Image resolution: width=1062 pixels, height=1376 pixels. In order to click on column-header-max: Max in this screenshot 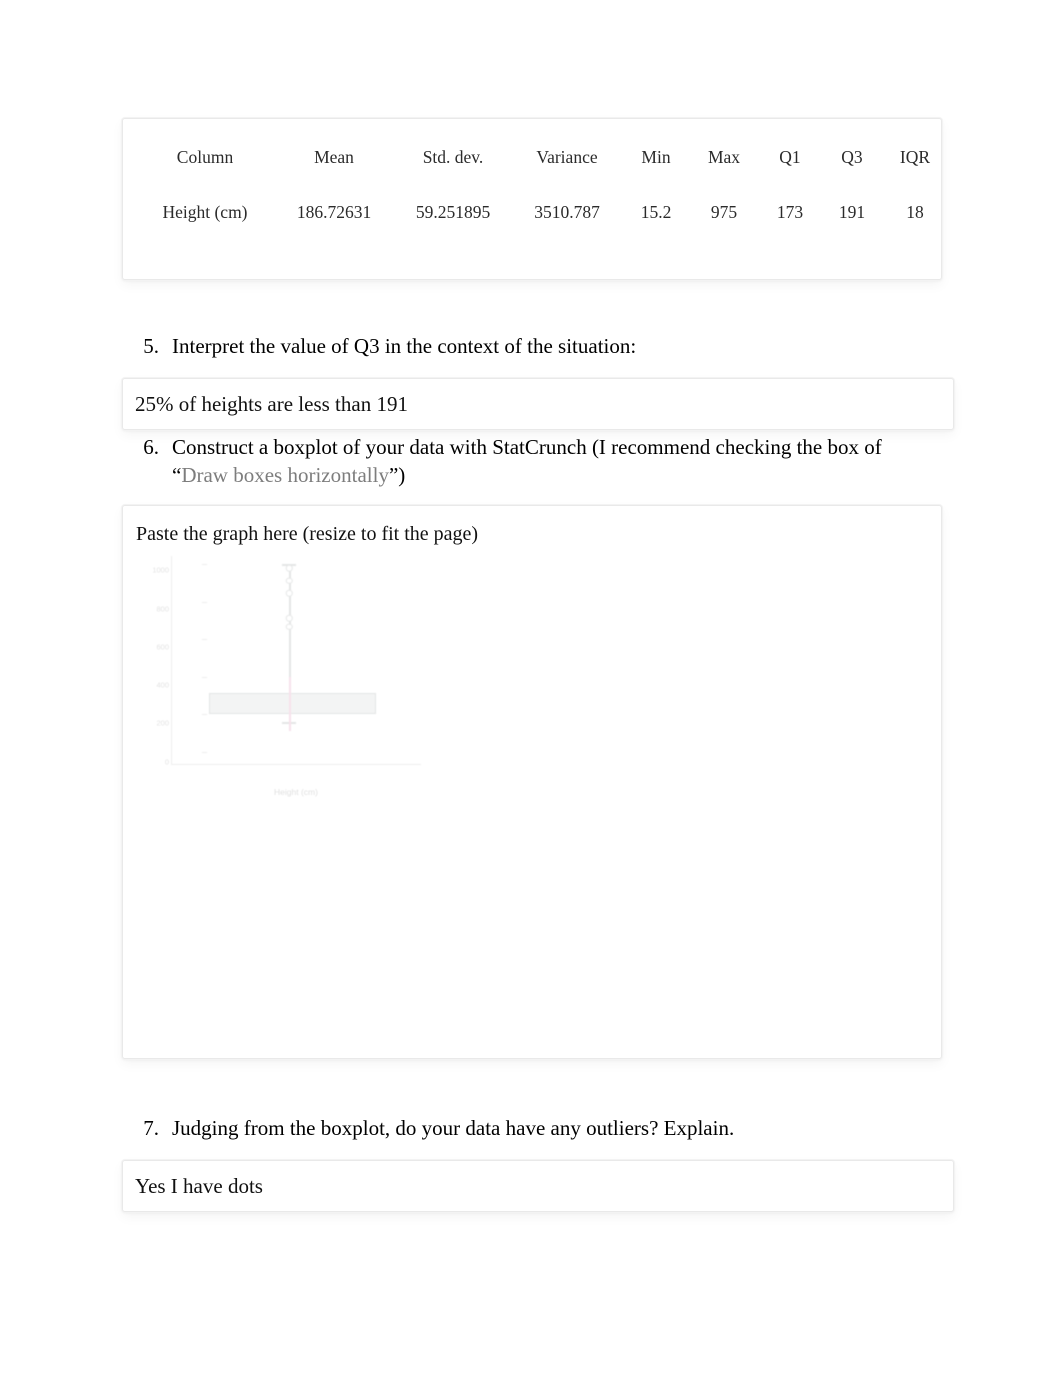, I will do `click(724, 157)`.